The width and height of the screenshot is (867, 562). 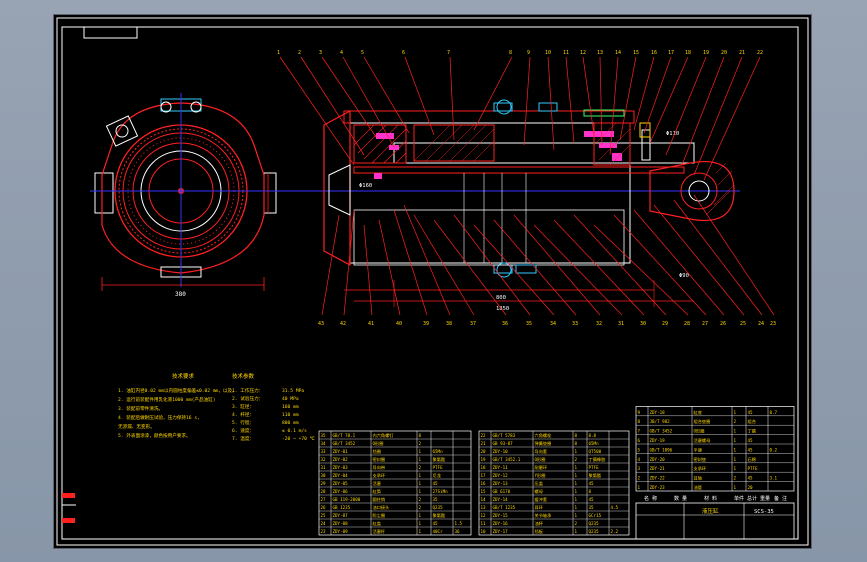 What do you see at coordinates (723, 324) in the screenshot?
I see `leader-number-bottom: 26` at bounding box center [723, 324].